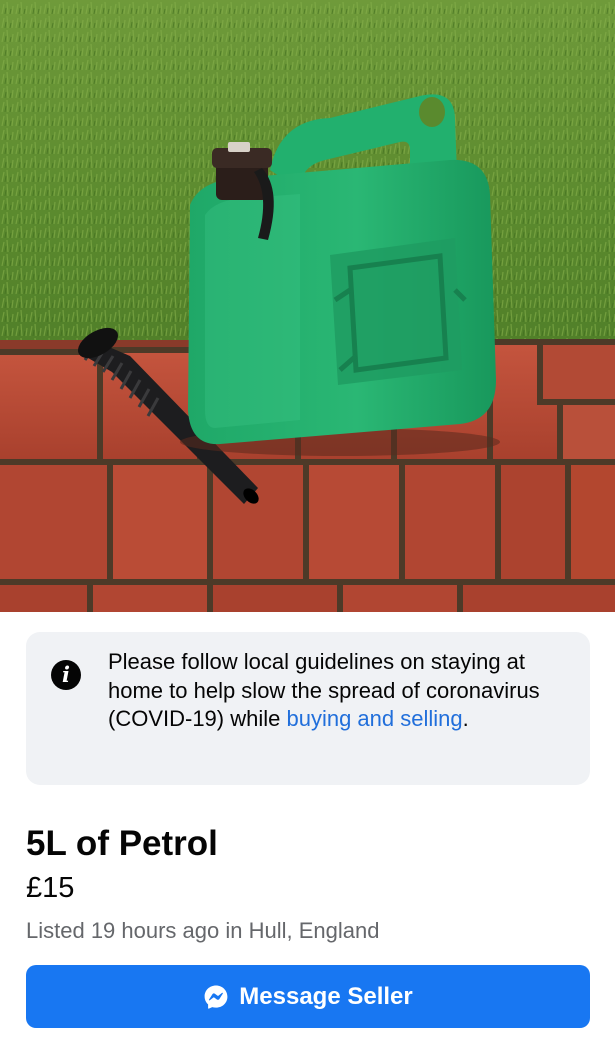 The height and width of the screenshot is (1053, 615). I want to click on message-seller-button: Message Seller, so click(308, 996).